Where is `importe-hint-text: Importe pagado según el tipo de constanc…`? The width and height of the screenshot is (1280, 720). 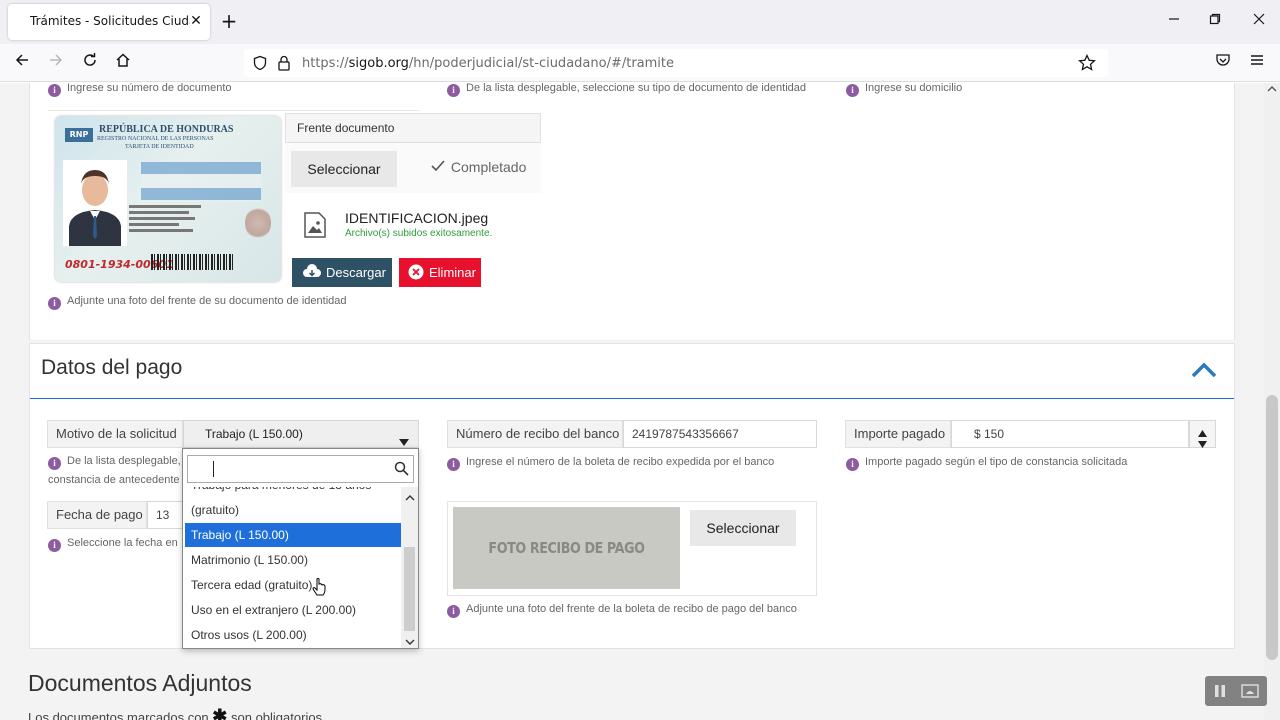 importe-hint-text: Importe pagado según el tipo de constanc… is located at coordinates (996, 462).